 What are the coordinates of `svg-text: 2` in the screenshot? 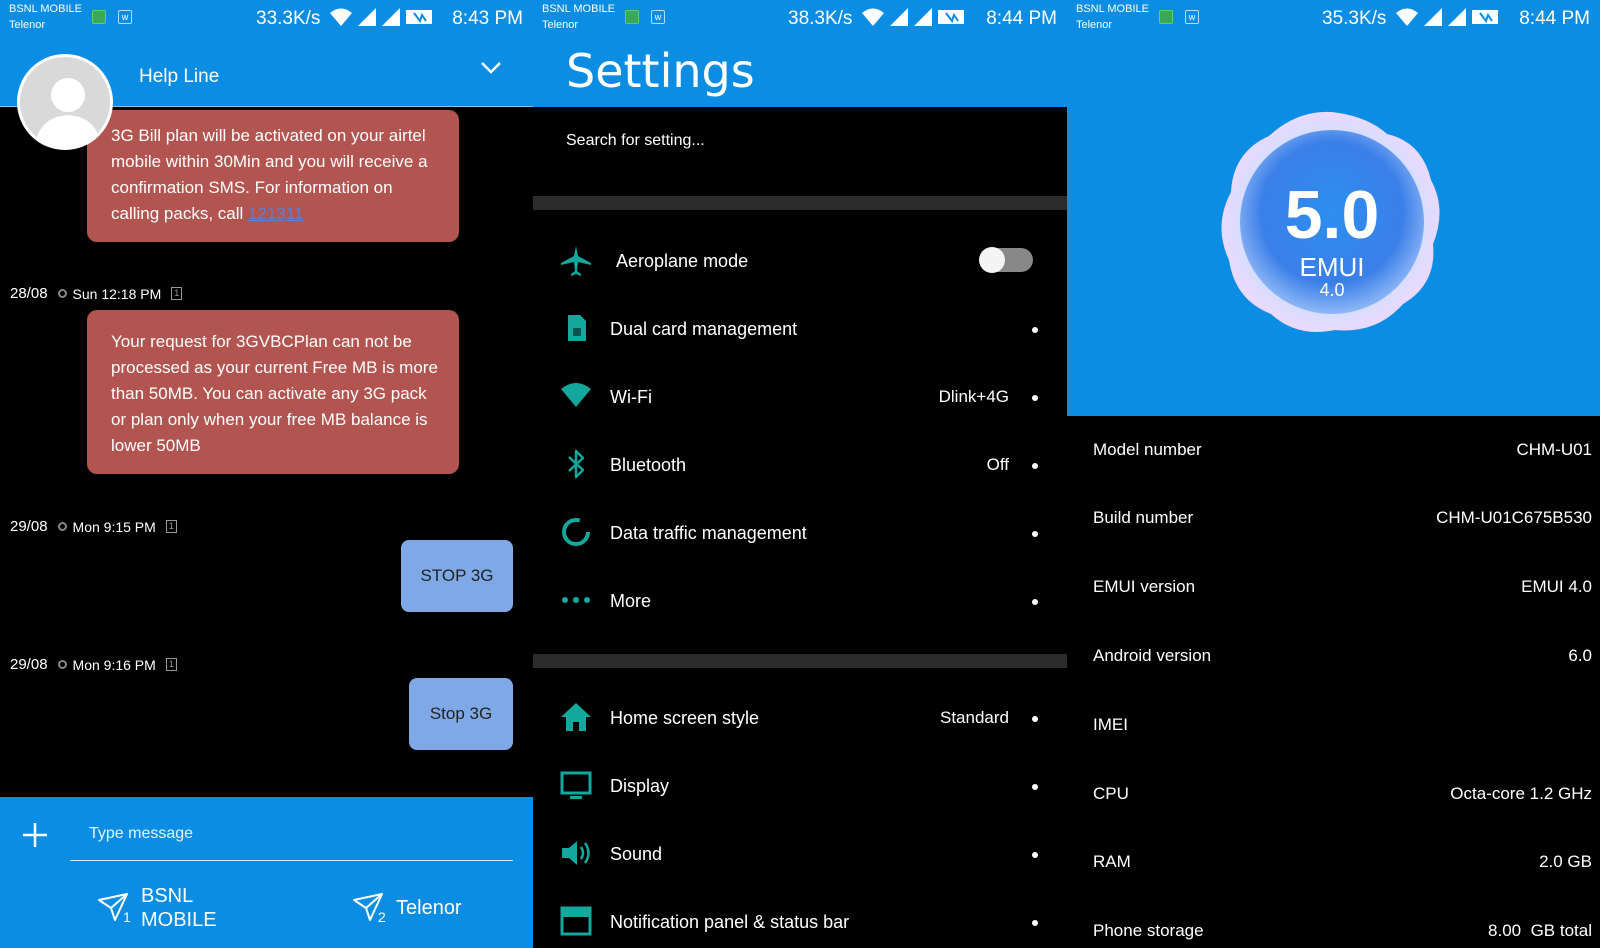 It's located at (382, 916).